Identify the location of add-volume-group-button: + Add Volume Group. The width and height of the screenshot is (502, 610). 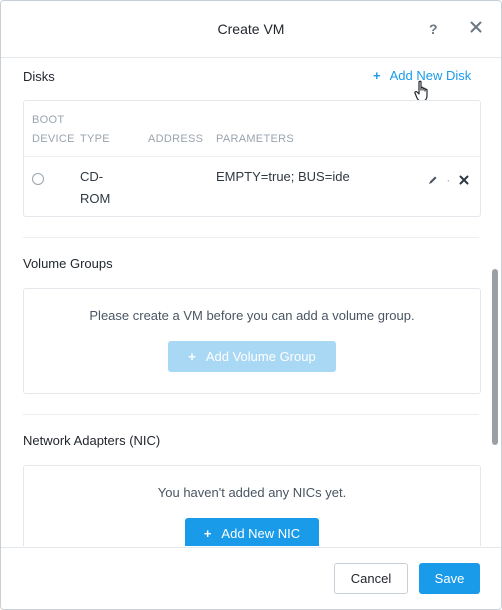
(252, 356).